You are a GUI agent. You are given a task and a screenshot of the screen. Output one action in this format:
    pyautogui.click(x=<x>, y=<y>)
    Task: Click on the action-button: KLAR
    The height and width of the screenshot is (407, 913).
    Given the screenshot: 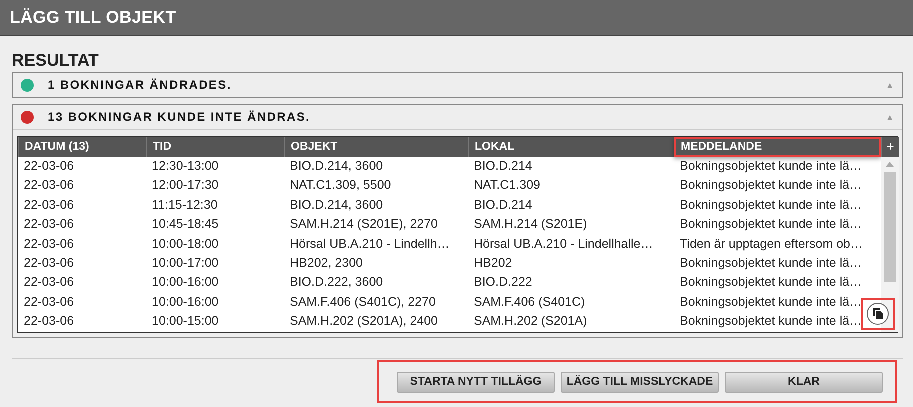 What is the action you would take?
    pyautogui.click(x=804, y=382)
    